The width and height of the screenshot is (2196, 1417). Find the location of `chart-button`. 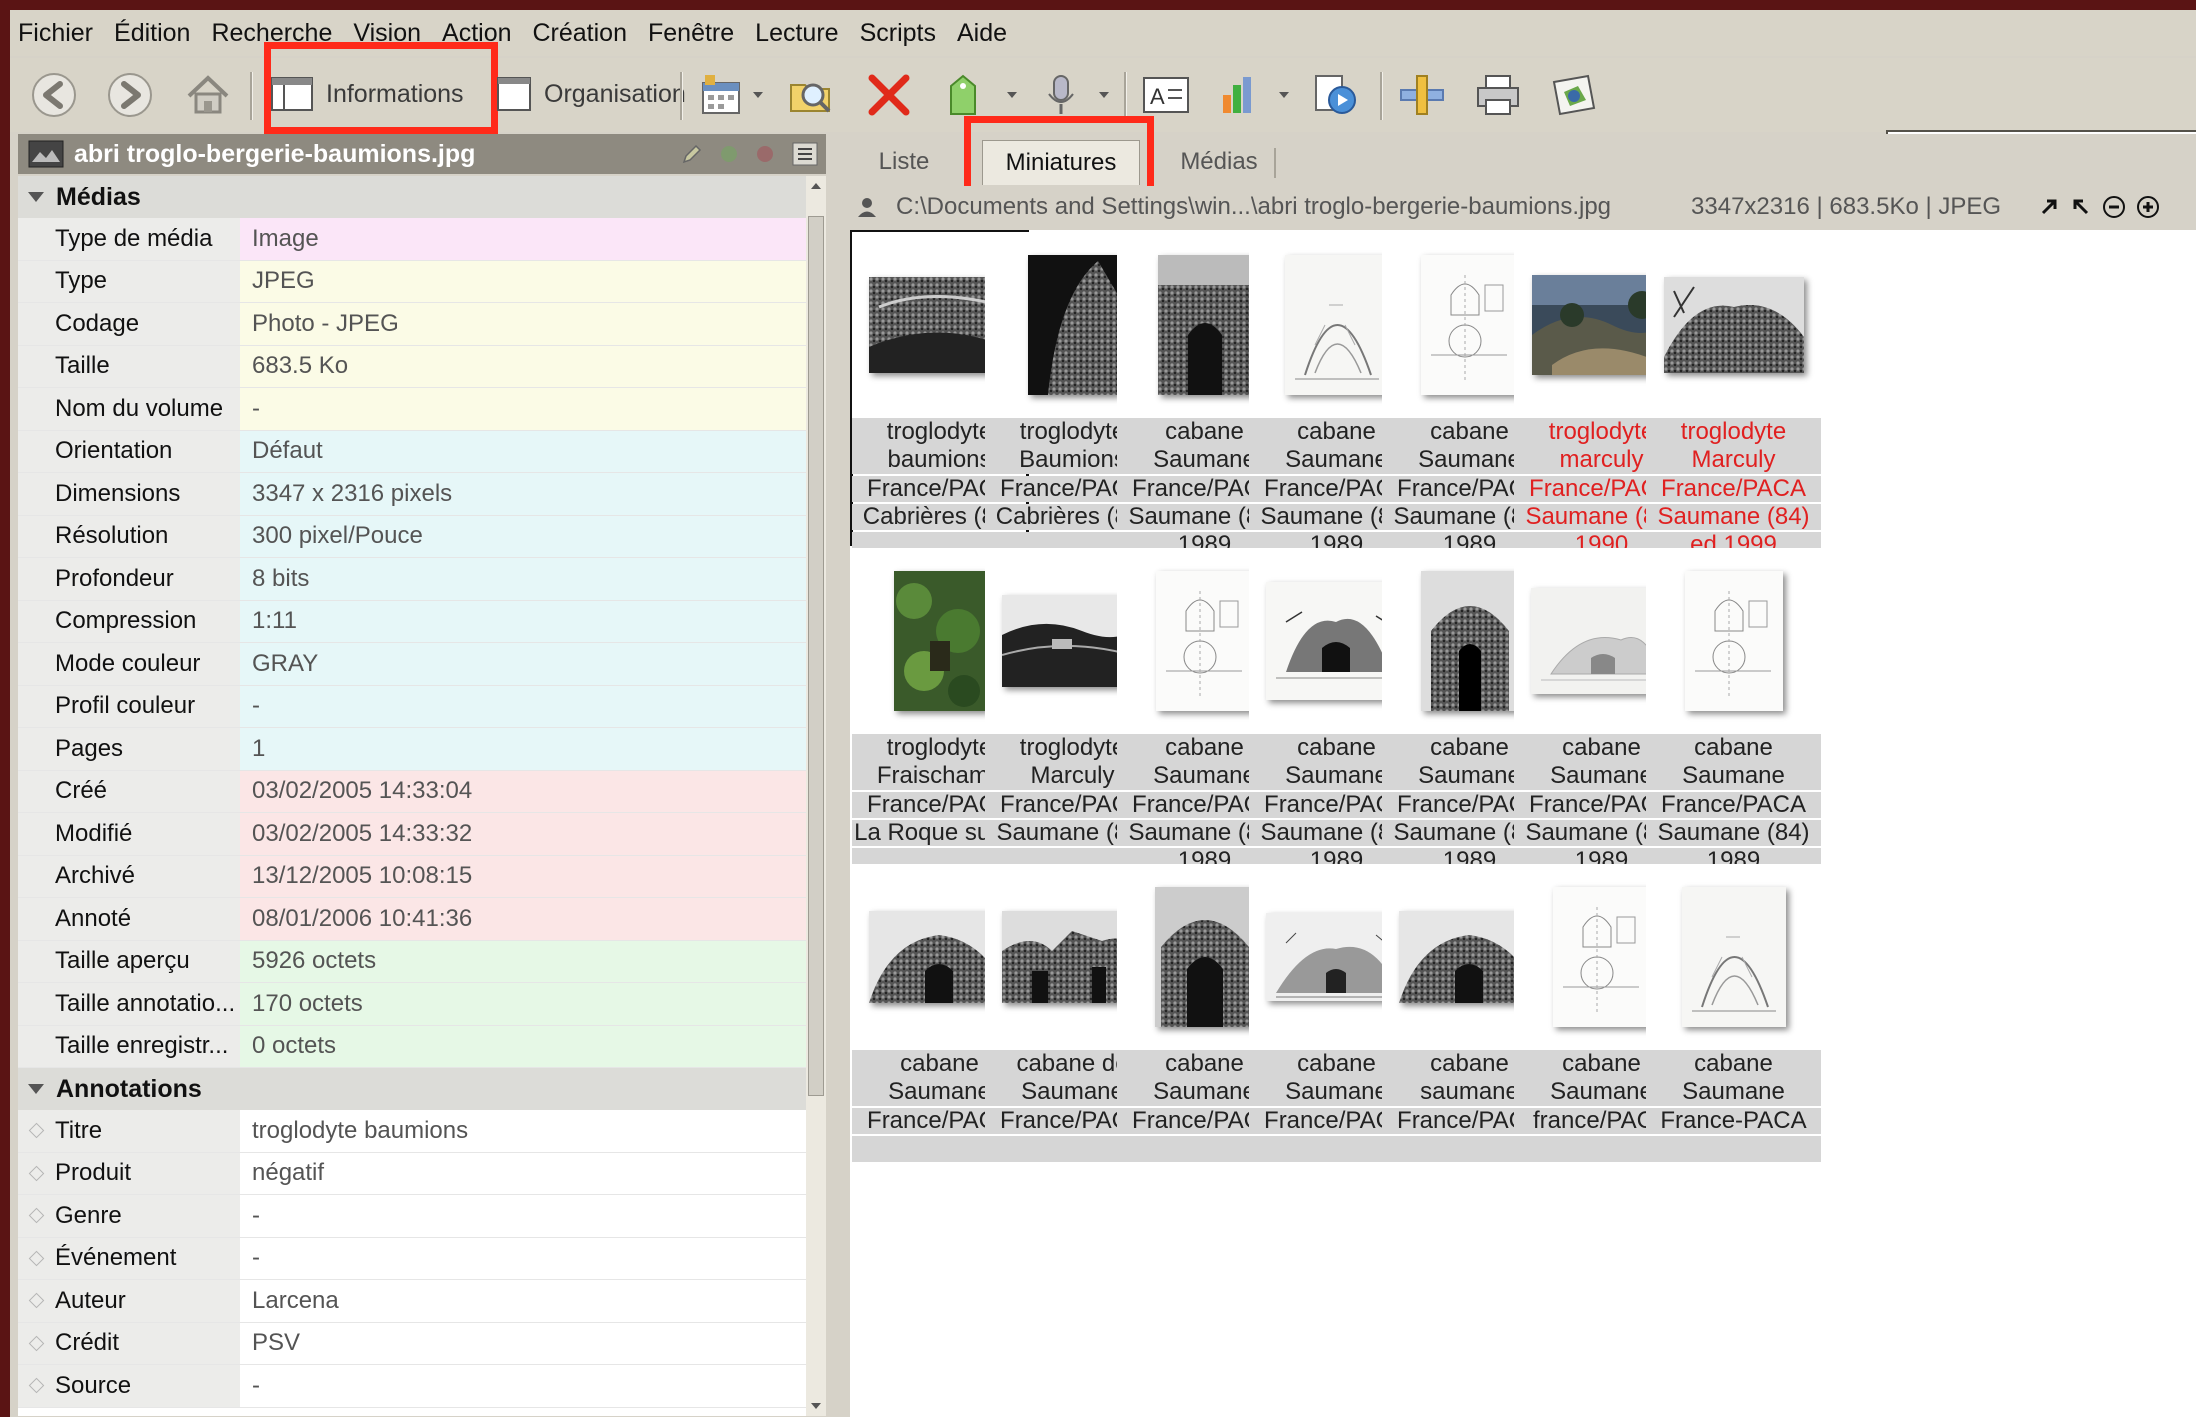

chart-button is located at coordinates (1237, 95).